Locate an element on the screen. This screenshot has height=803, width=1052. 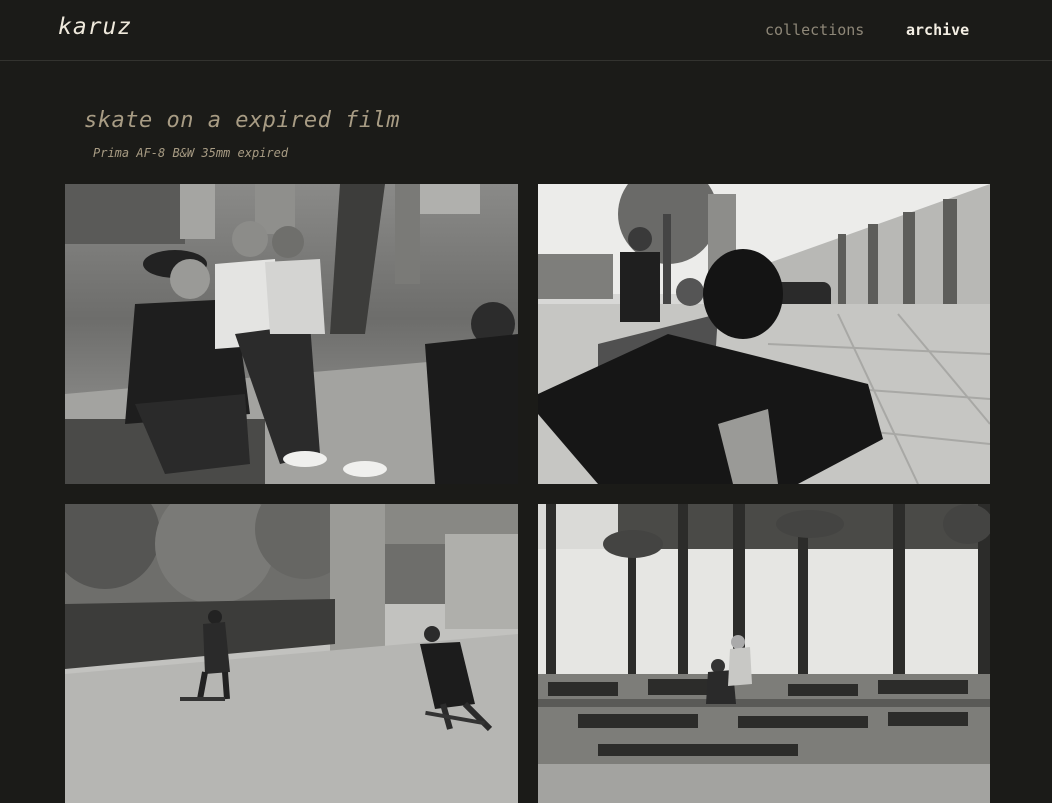
nav-collections: collections is located at coordinates (814, 30).